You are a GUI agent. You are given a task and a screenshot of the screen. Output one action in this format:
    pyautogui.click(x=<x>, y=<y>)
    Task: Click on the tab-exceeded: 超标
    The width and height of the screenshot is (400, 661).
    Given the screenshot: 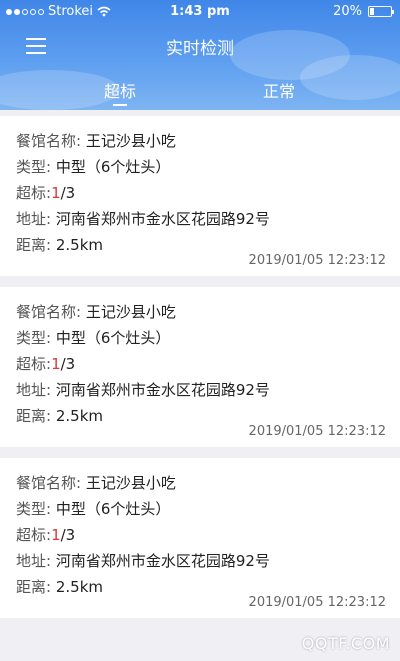 What is the action you would take?
    pyautogui.click(x=120, y=90)
    